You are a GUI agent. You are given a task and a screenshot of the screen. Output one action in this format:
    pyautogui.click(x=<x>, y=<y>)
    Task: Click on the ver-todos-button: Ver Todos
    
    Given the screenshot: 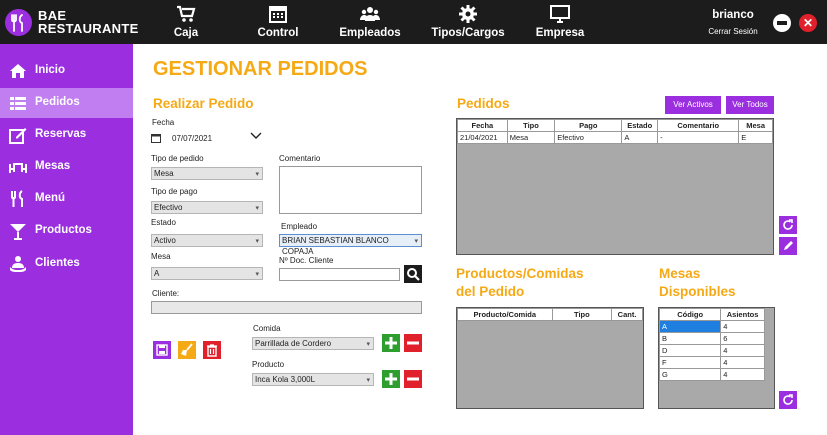 What is the action you would take?
    pyautogui.click(x=750, y=105)
    